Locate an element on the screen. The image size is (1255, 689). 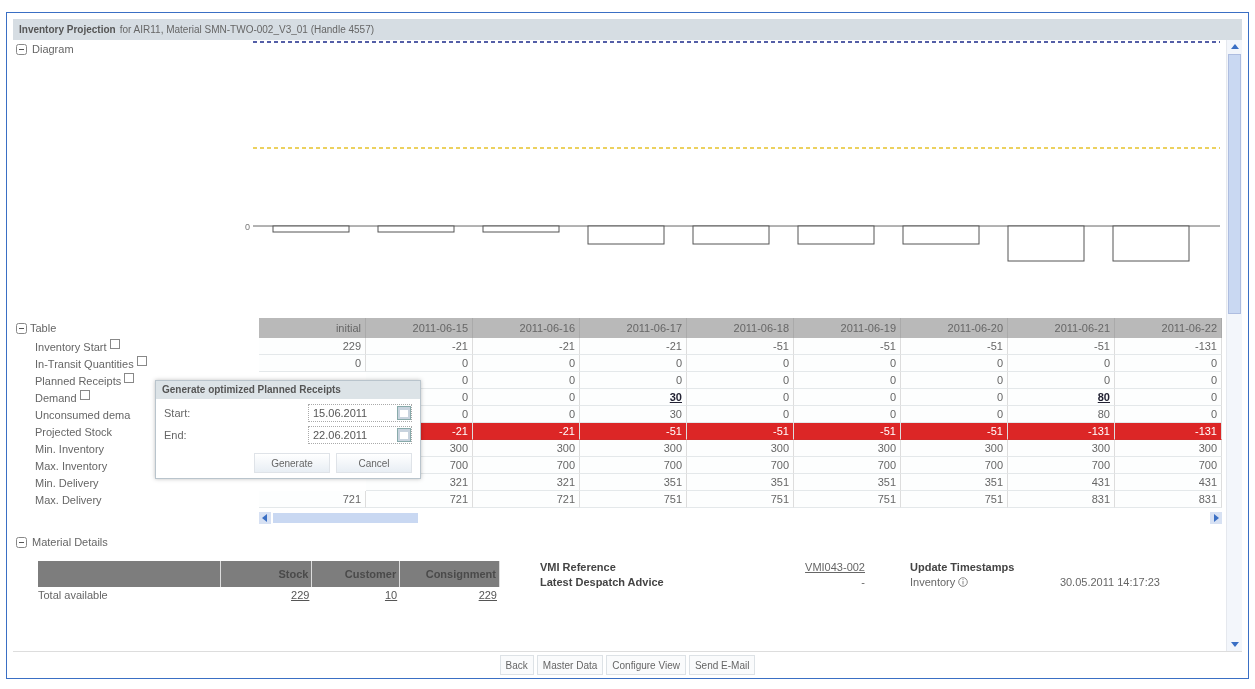
reference-link: VMI043-002 is located at coordinates (837, 568).